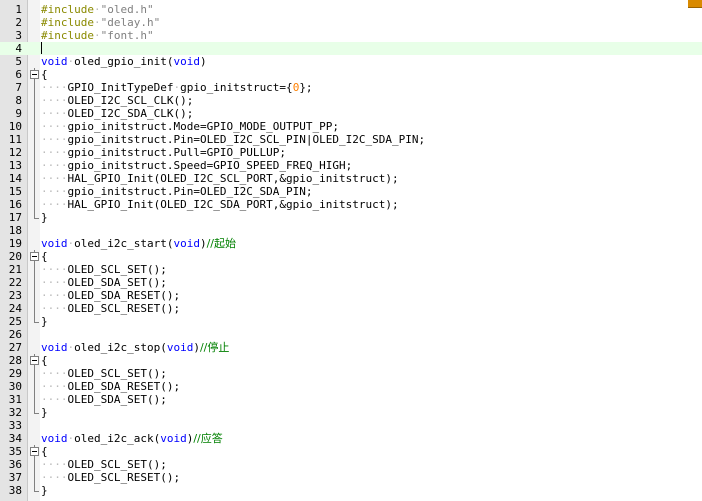 This screenshot has height=501, width=702. What do you see at coordinates (351, 295) in the screenshot?
I see `code-line: 23 ····OLED_SDA_RESET();` at bounding box center [351, 295].